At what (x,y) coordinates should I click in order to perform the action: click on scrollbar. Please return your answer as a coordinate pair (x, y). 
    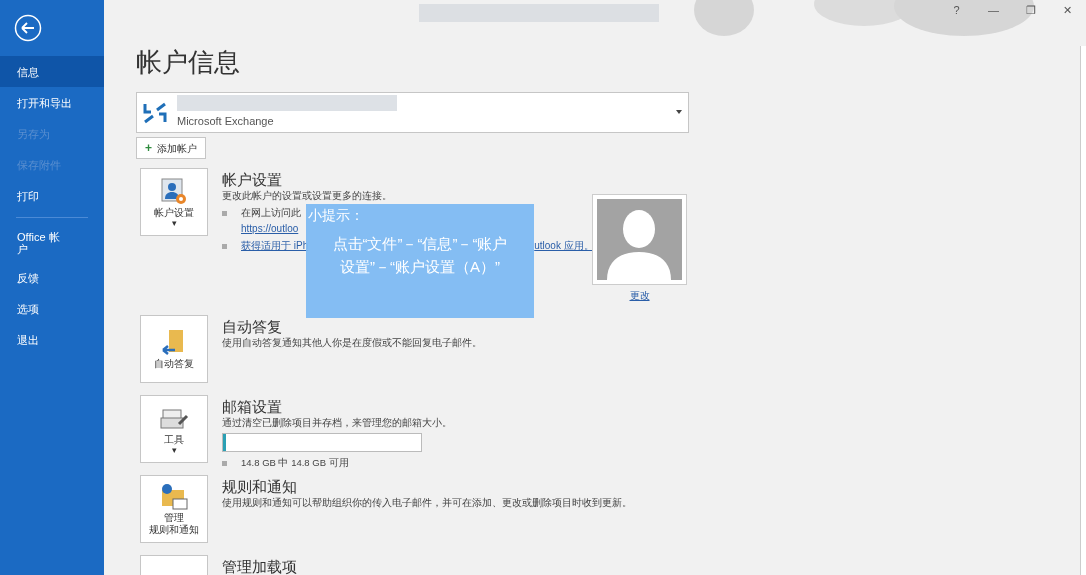
    Looking at the image, I should click on (1083, 310).